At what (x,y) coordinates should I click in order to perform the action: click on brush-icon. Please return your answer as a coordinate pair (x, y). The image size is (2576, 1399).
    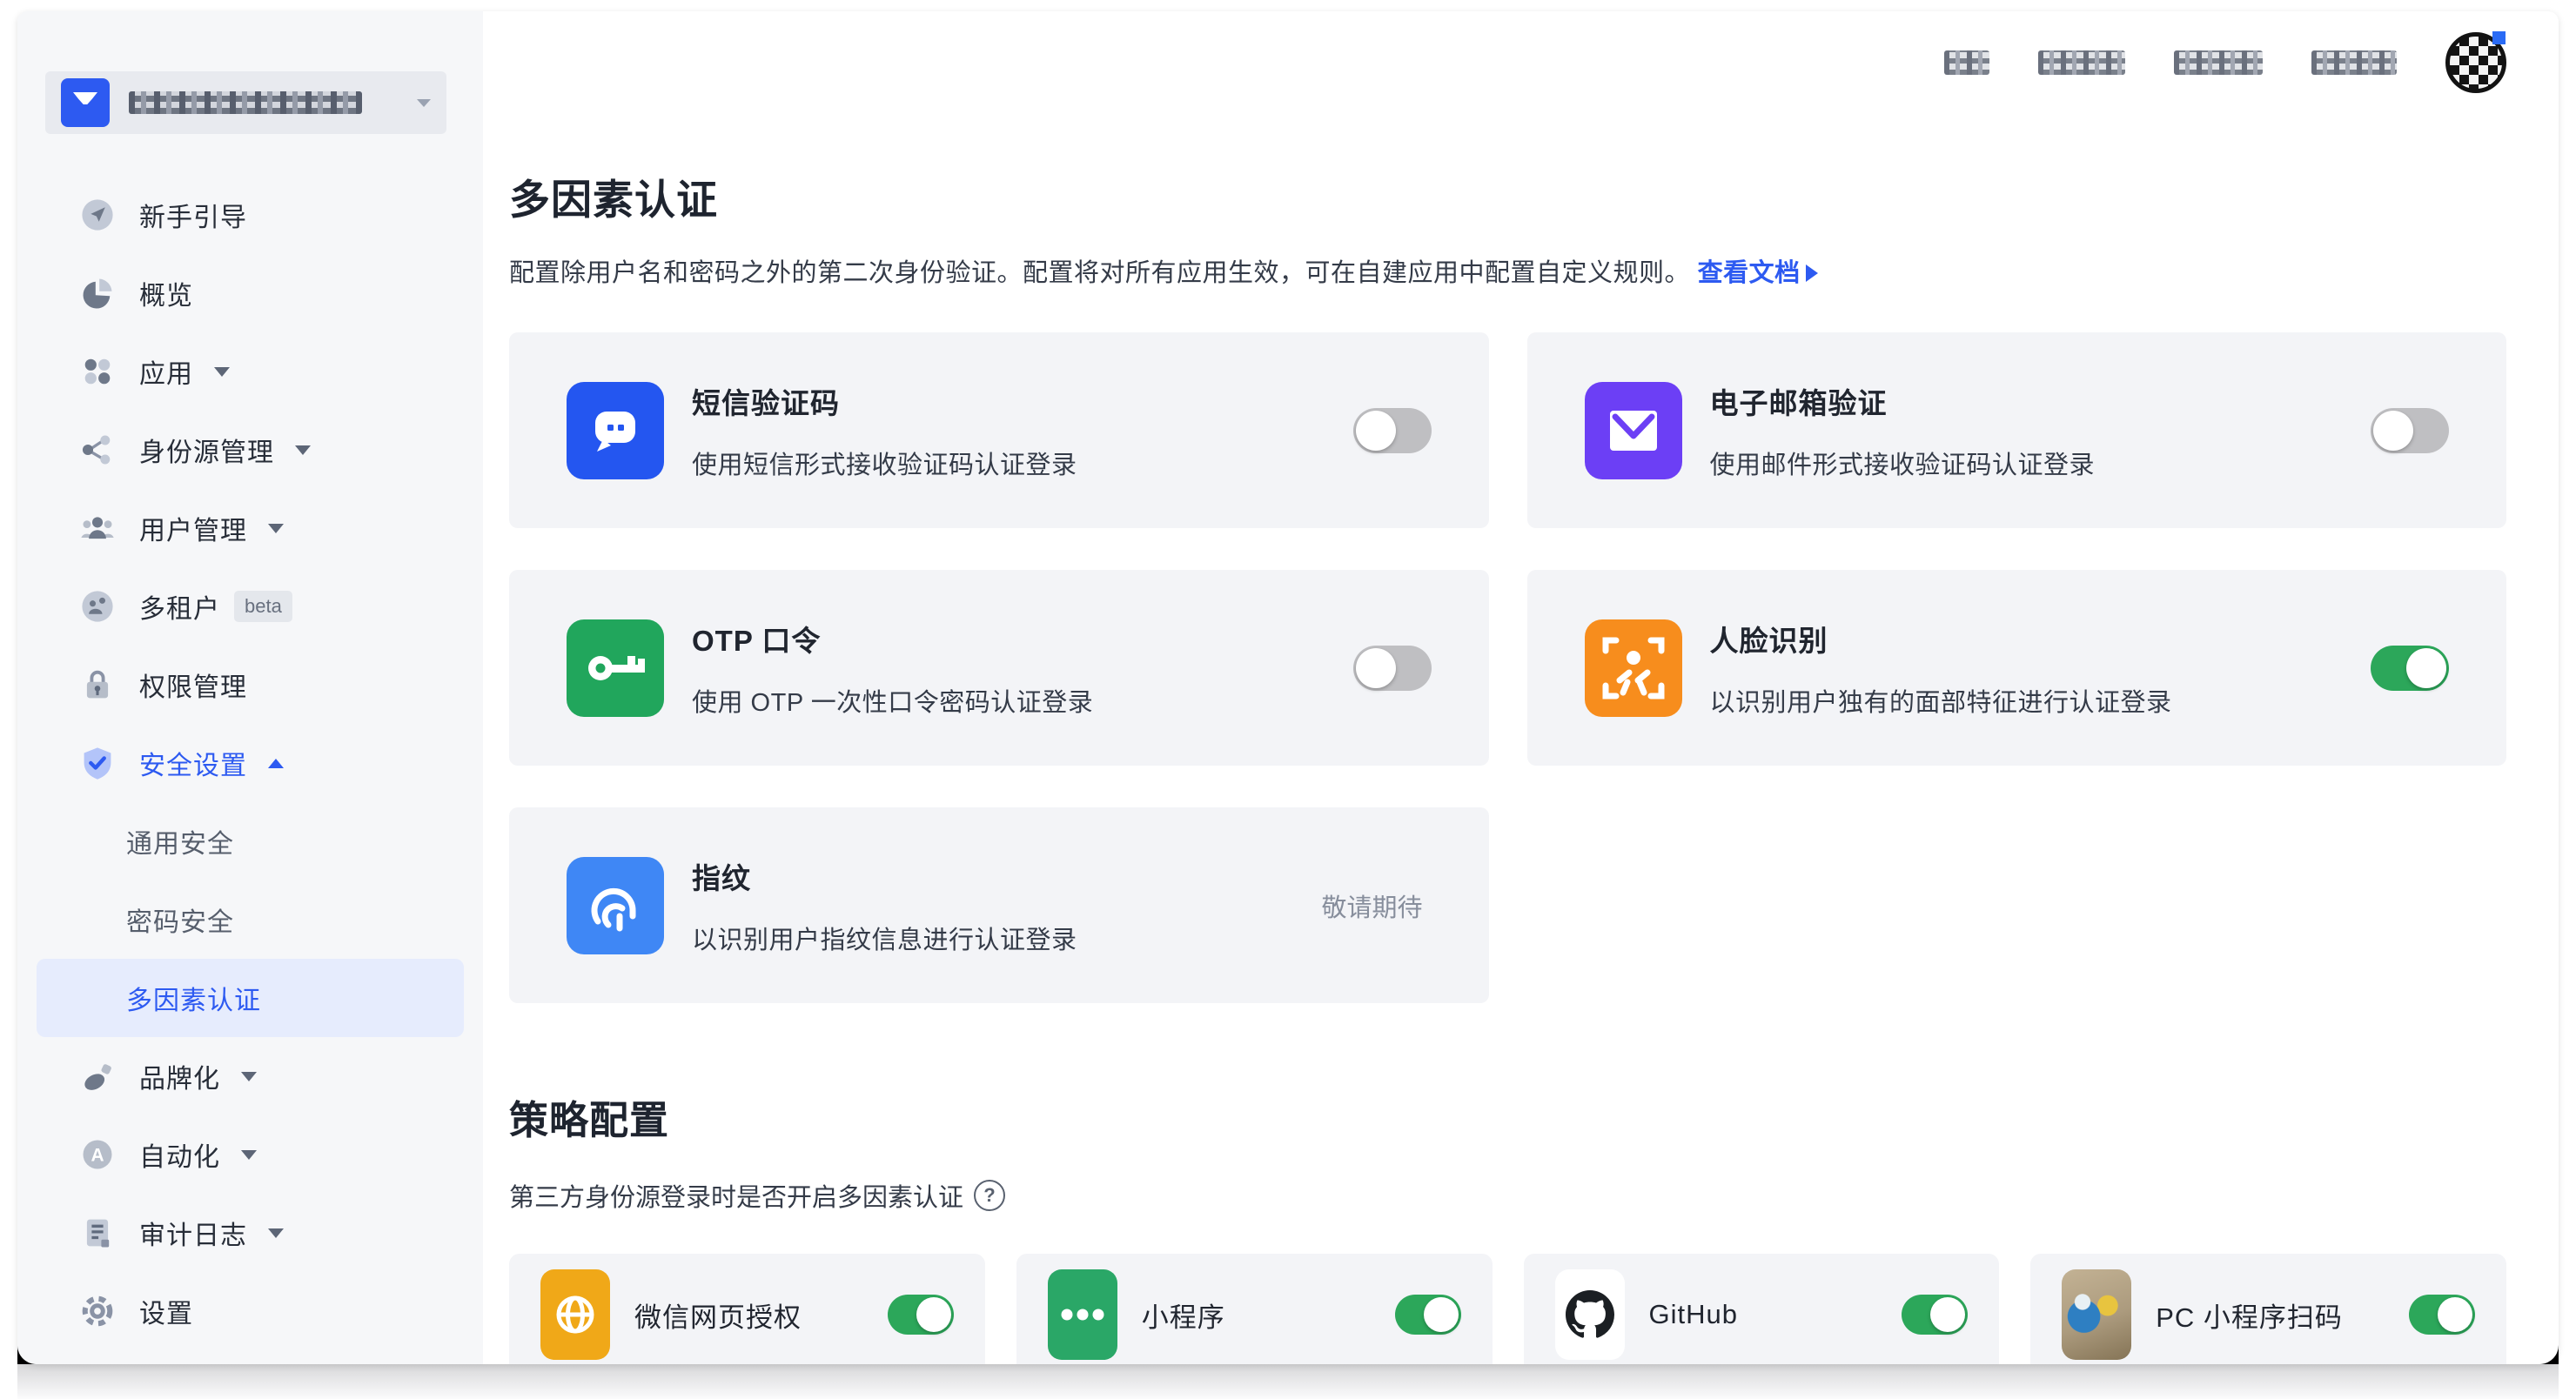
    Looking at the image, I should click on (97, 1076).